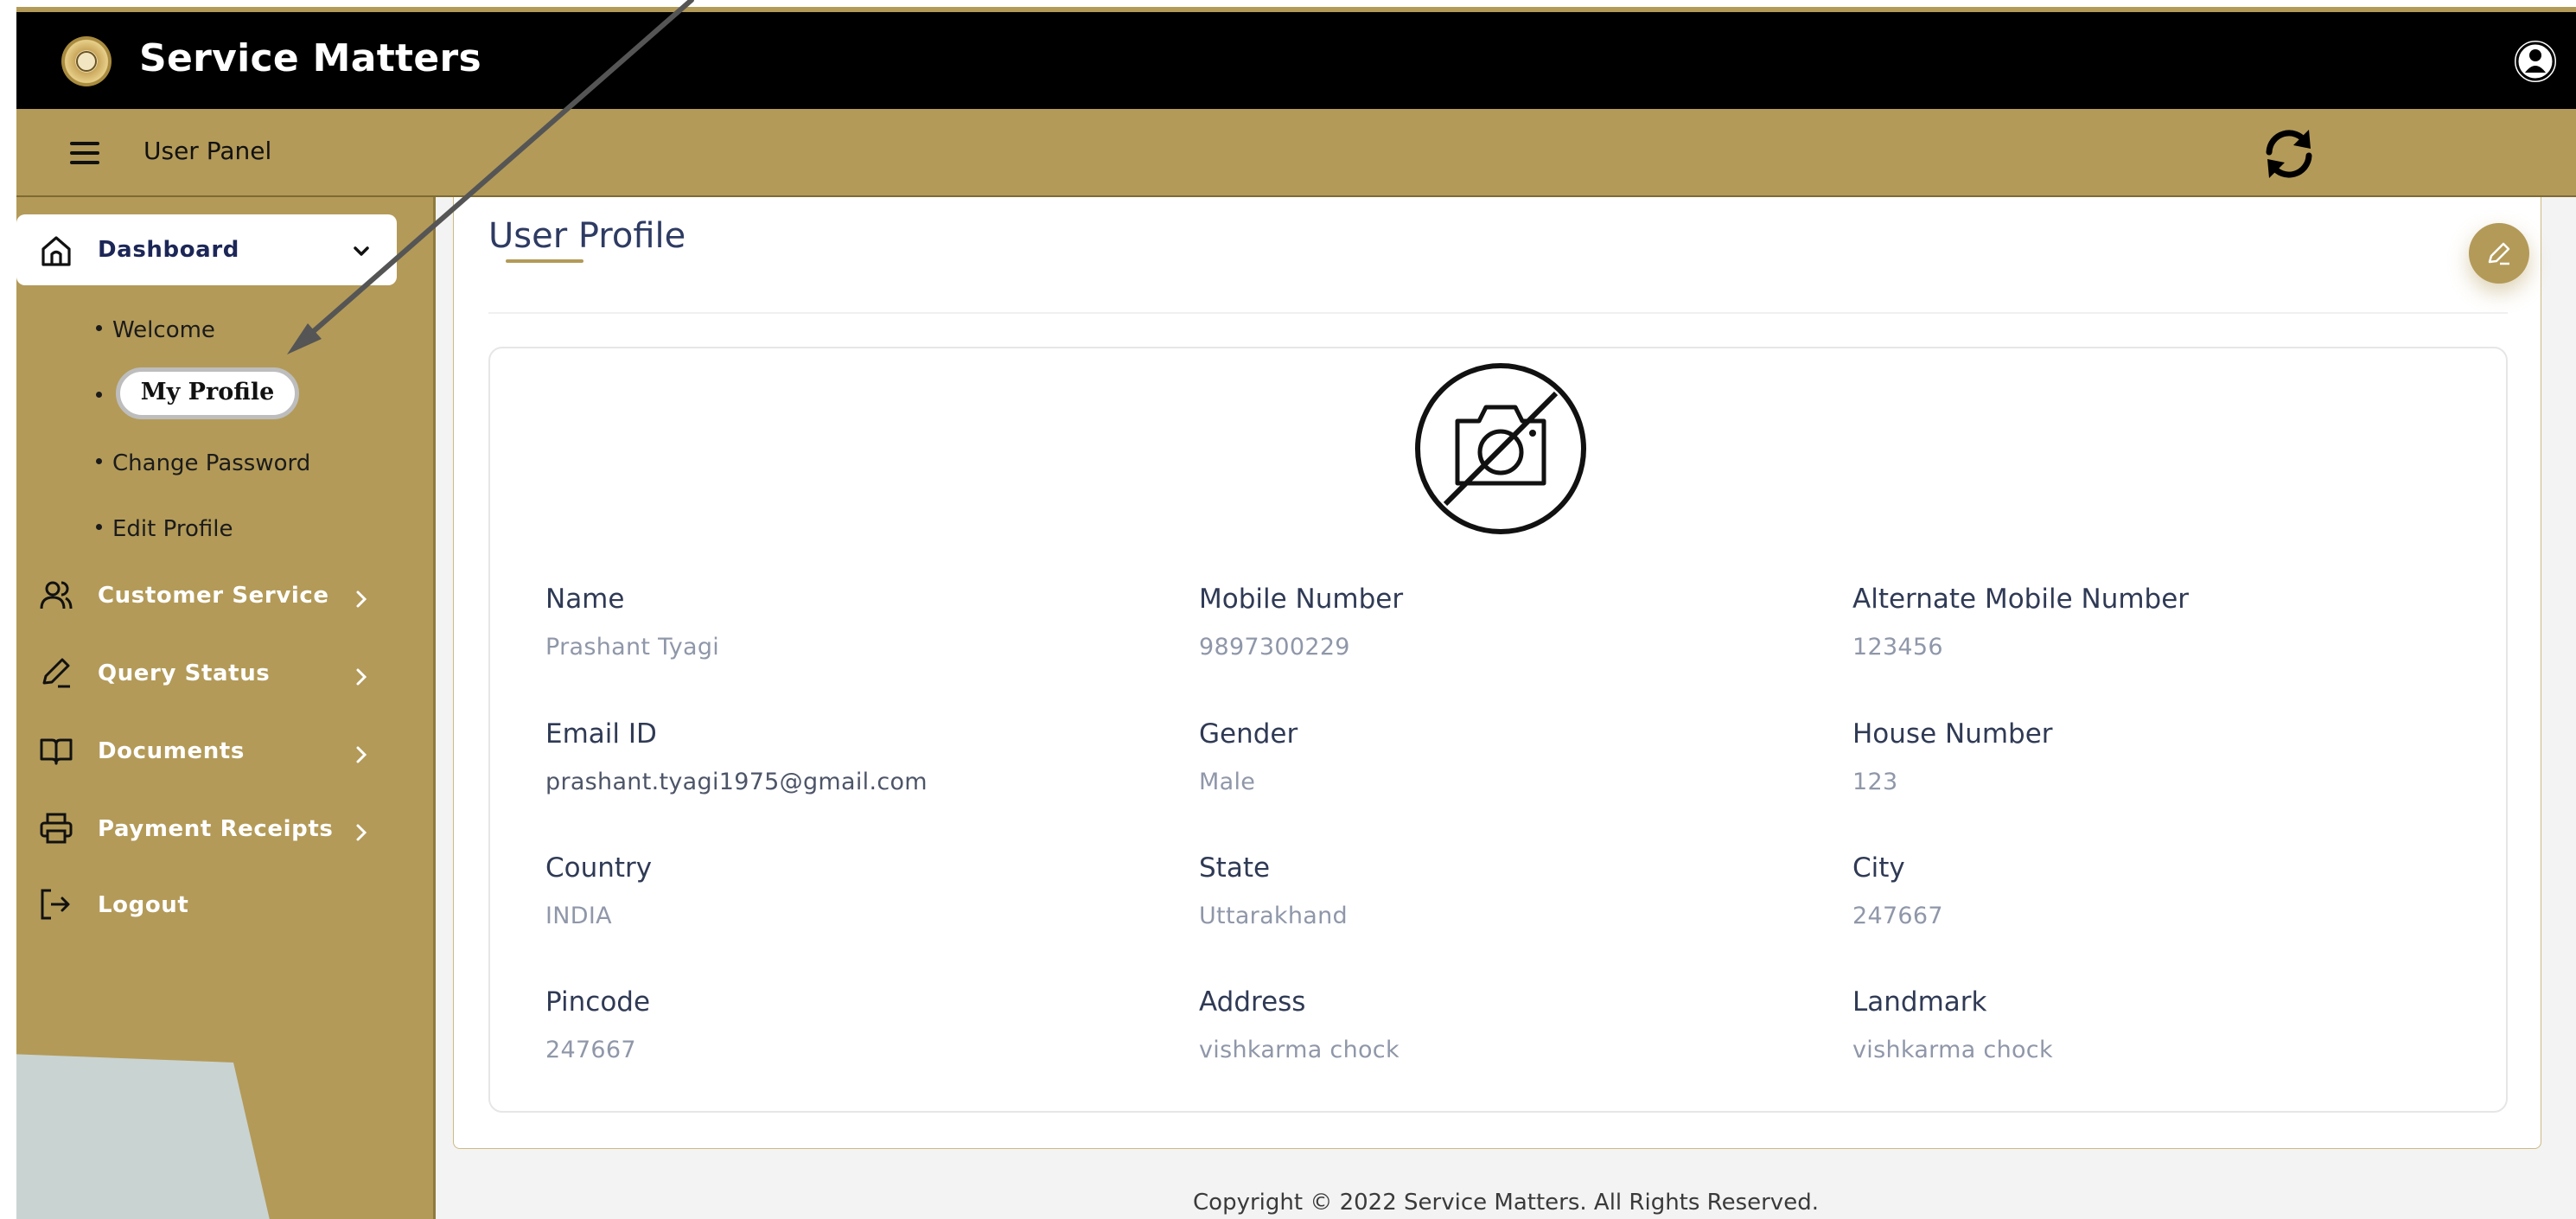 Image resolution: width=2576 pixels, height=1219 pixels. What do you see at coordinates (1897, 916) in the screenshot?
I see `field-value-city: 247667` at bounding box center [1897, 916].